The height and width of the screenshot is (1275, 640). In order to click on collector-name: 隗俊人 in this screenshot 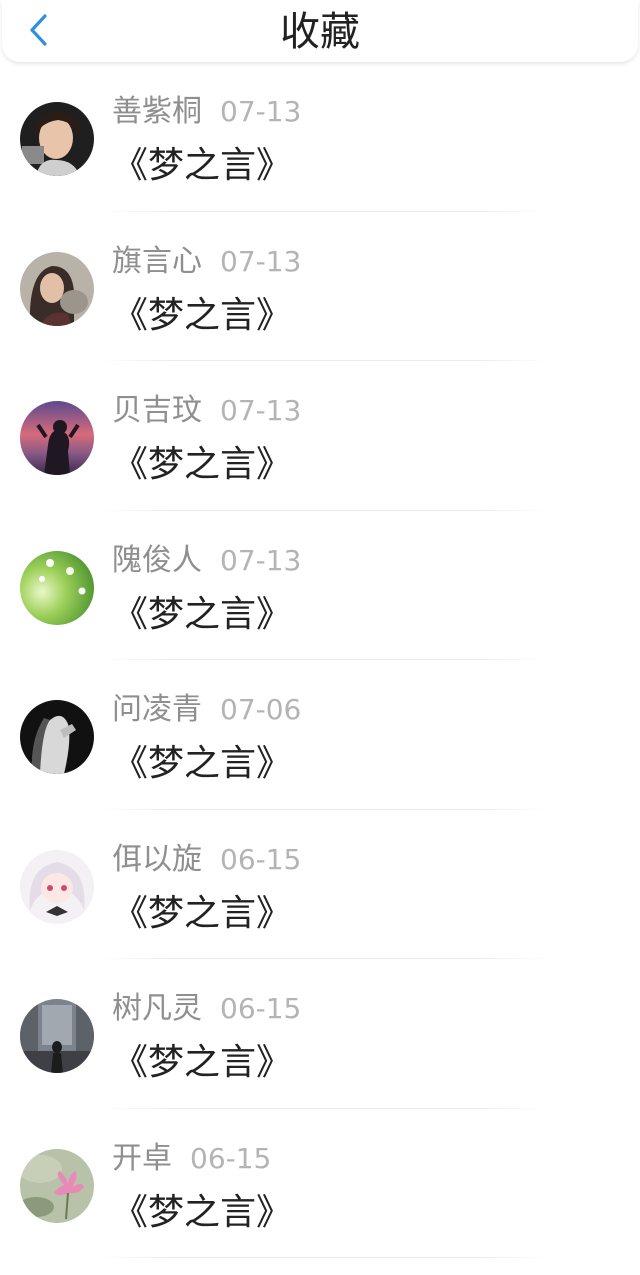, I will do `click(157, 560)`.